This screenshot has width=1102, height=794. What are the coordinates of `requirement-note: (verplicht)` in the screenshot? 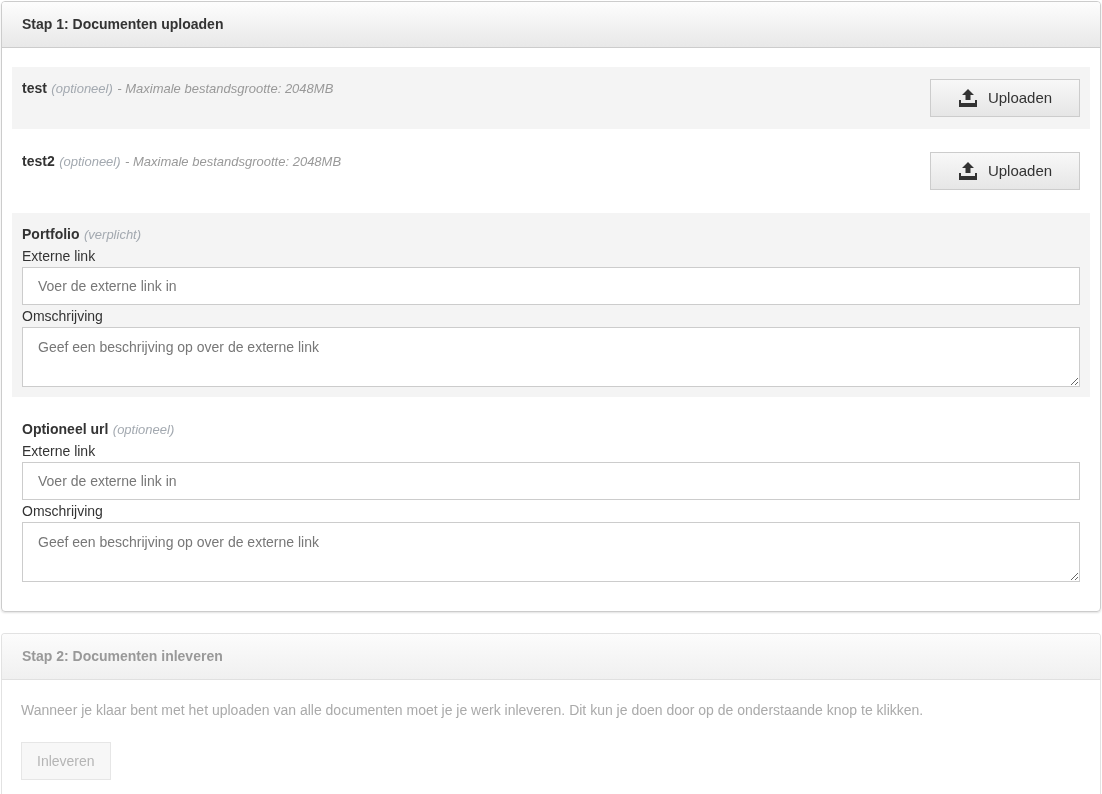 It's located at (113, 234).